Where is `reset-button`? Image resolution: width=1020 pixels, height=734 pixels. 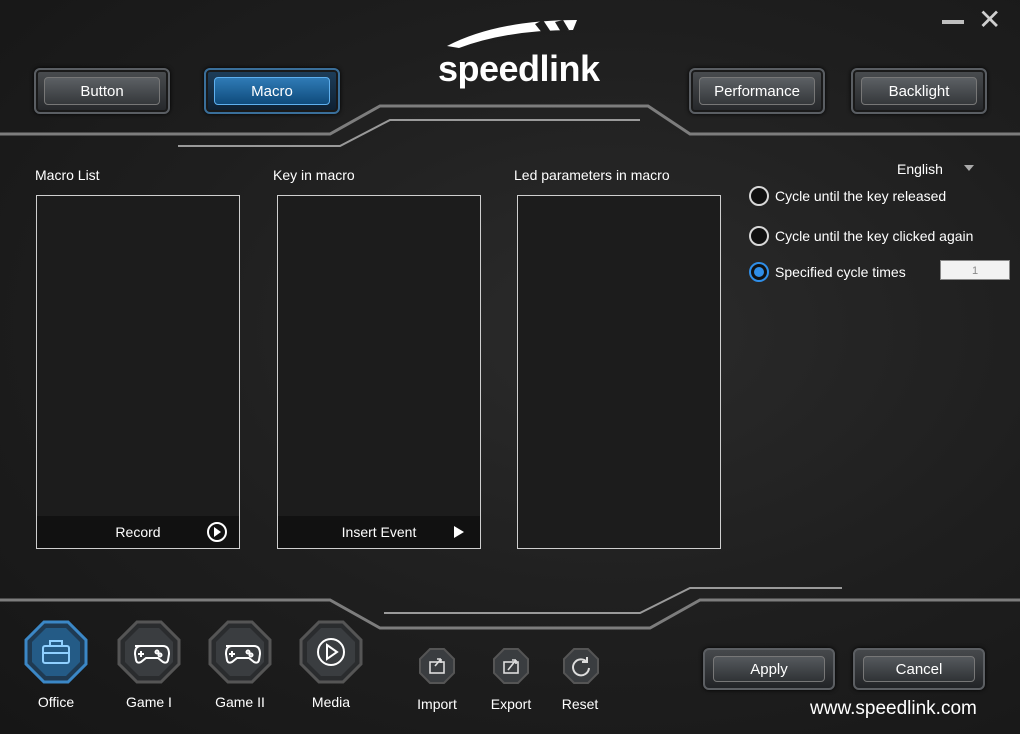
reset-button is located at coordinates (581, 666).